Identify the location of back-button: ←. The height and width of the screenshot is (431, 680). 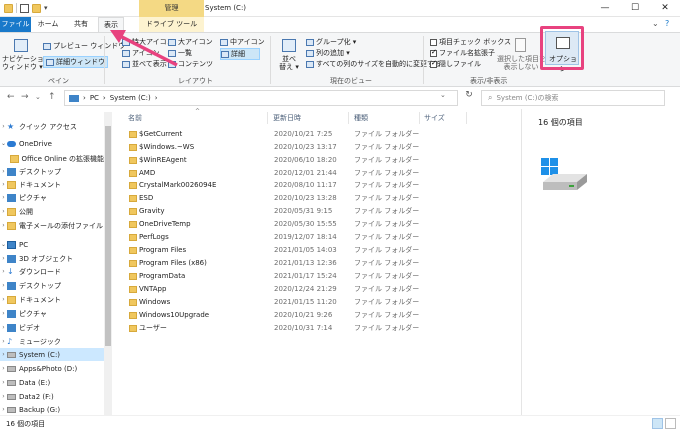
(11, 97).